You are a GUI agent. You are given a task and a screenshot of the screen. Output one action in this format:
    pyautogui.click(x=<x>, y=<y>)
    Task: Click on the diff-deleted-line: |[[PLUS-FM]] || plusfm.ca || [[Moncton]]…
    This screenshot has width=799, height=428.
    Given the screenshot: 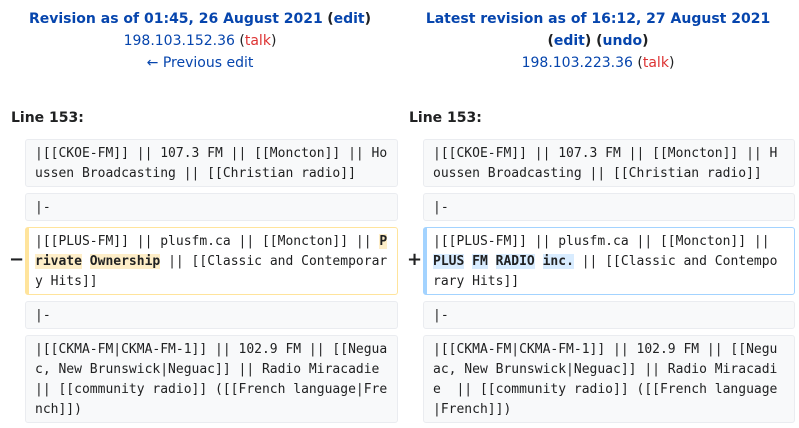 What is the action you would take?
    pyautogui.click(x=211, y=261)
    